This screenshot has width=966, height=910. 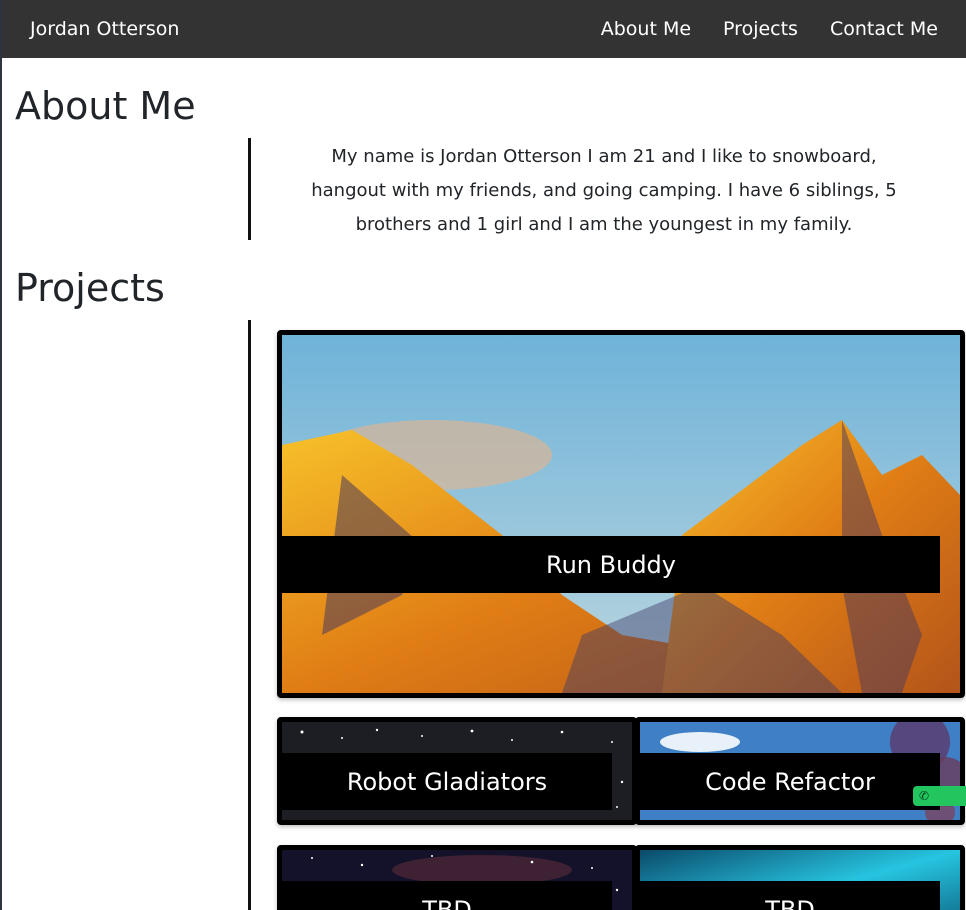 I want to click on projects-divider, so click(x=249, y=615).